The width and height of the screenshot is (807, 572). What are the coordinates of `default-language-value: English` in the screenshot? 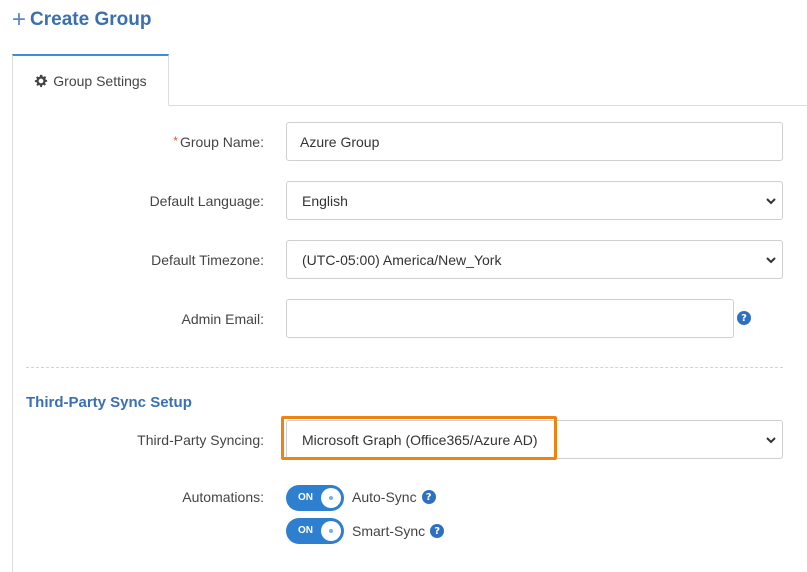 It's located at (325, 200).